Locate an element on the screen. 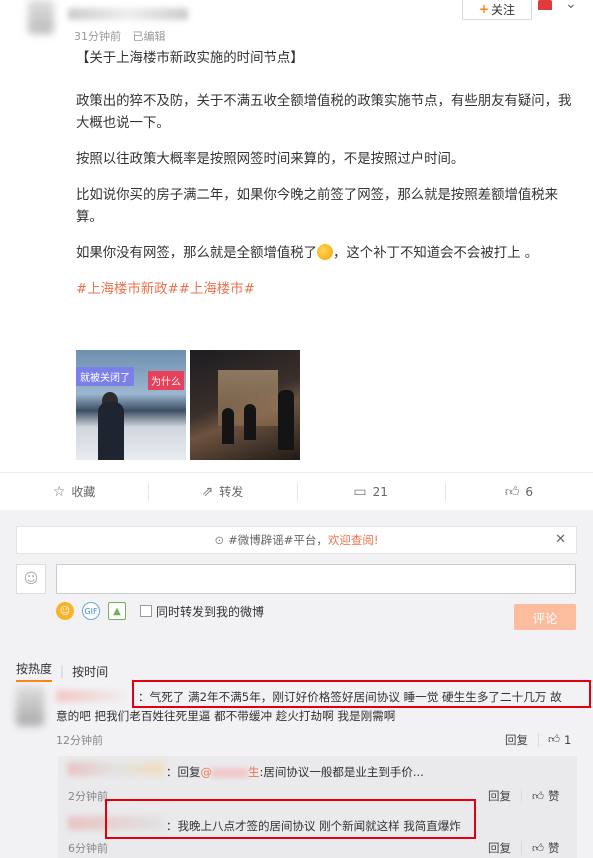 Image resolution: width=593 pixels, height=858 pixels. close-icon: ✕ is located at coordinates (560, 539).